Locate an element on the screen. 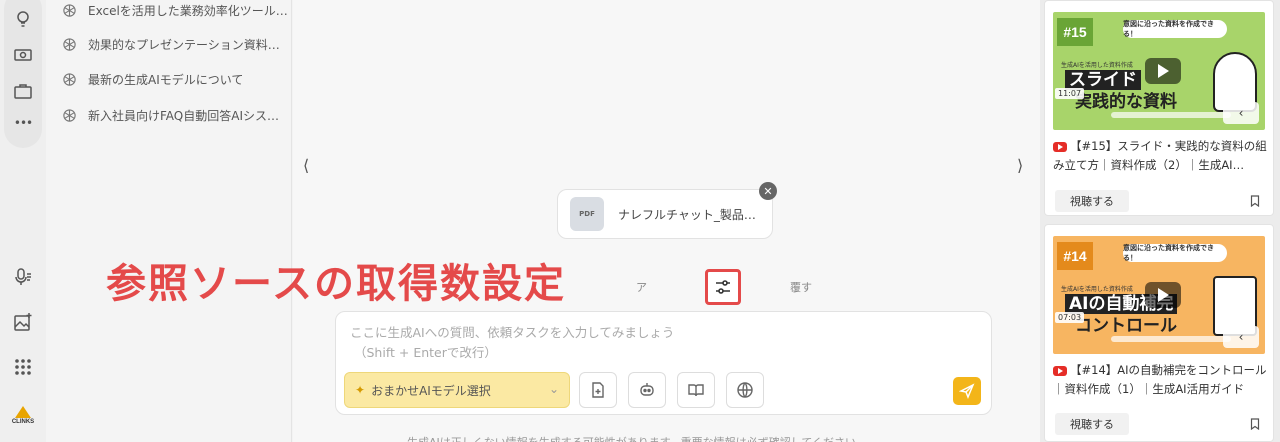 The height and width of the screenshot is (442, 1280). placeholder-line1: ここに生成AIへの質問、依頼タスクを入力してみましょう is located at coordinates (512, 332).